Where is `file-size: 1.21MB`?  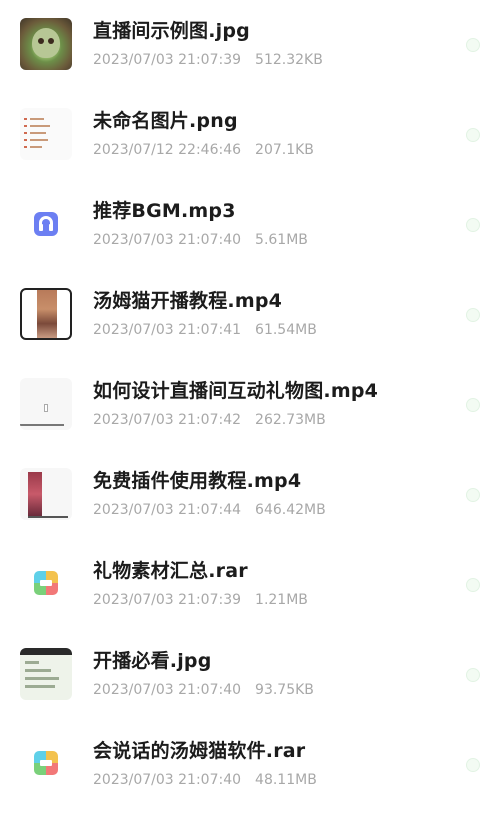 file-size: 1.21MB is located at coordinates (281, 600).